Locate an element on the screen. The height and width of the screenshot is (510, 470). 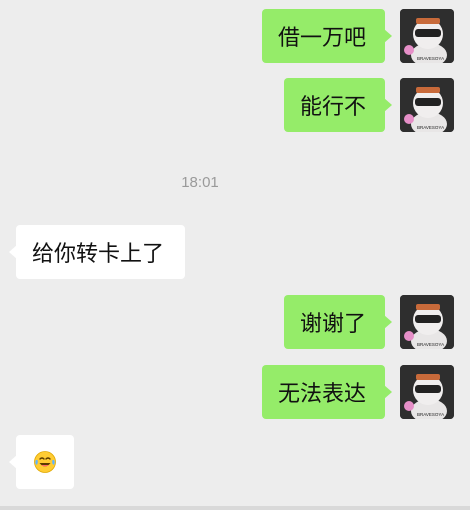
message-text: 能行不 is located at coordinates (333, 107).